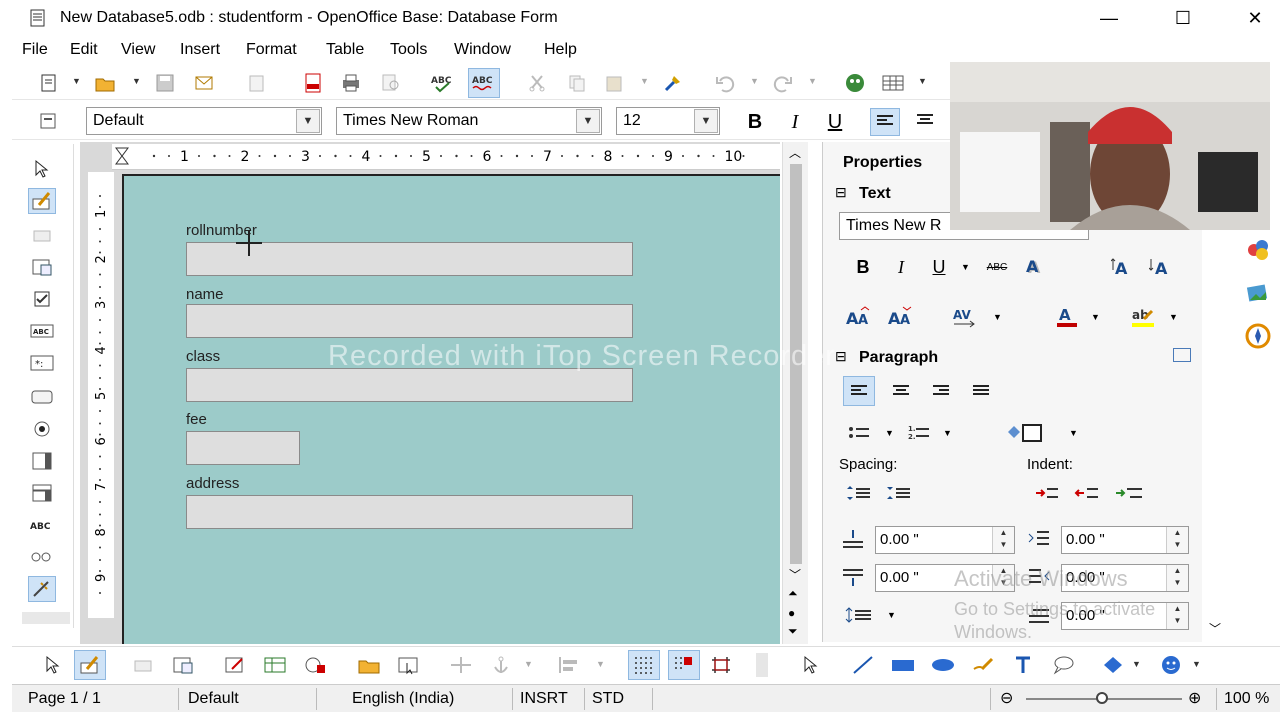  I want to click on open-design-icon, so click(369, 665).